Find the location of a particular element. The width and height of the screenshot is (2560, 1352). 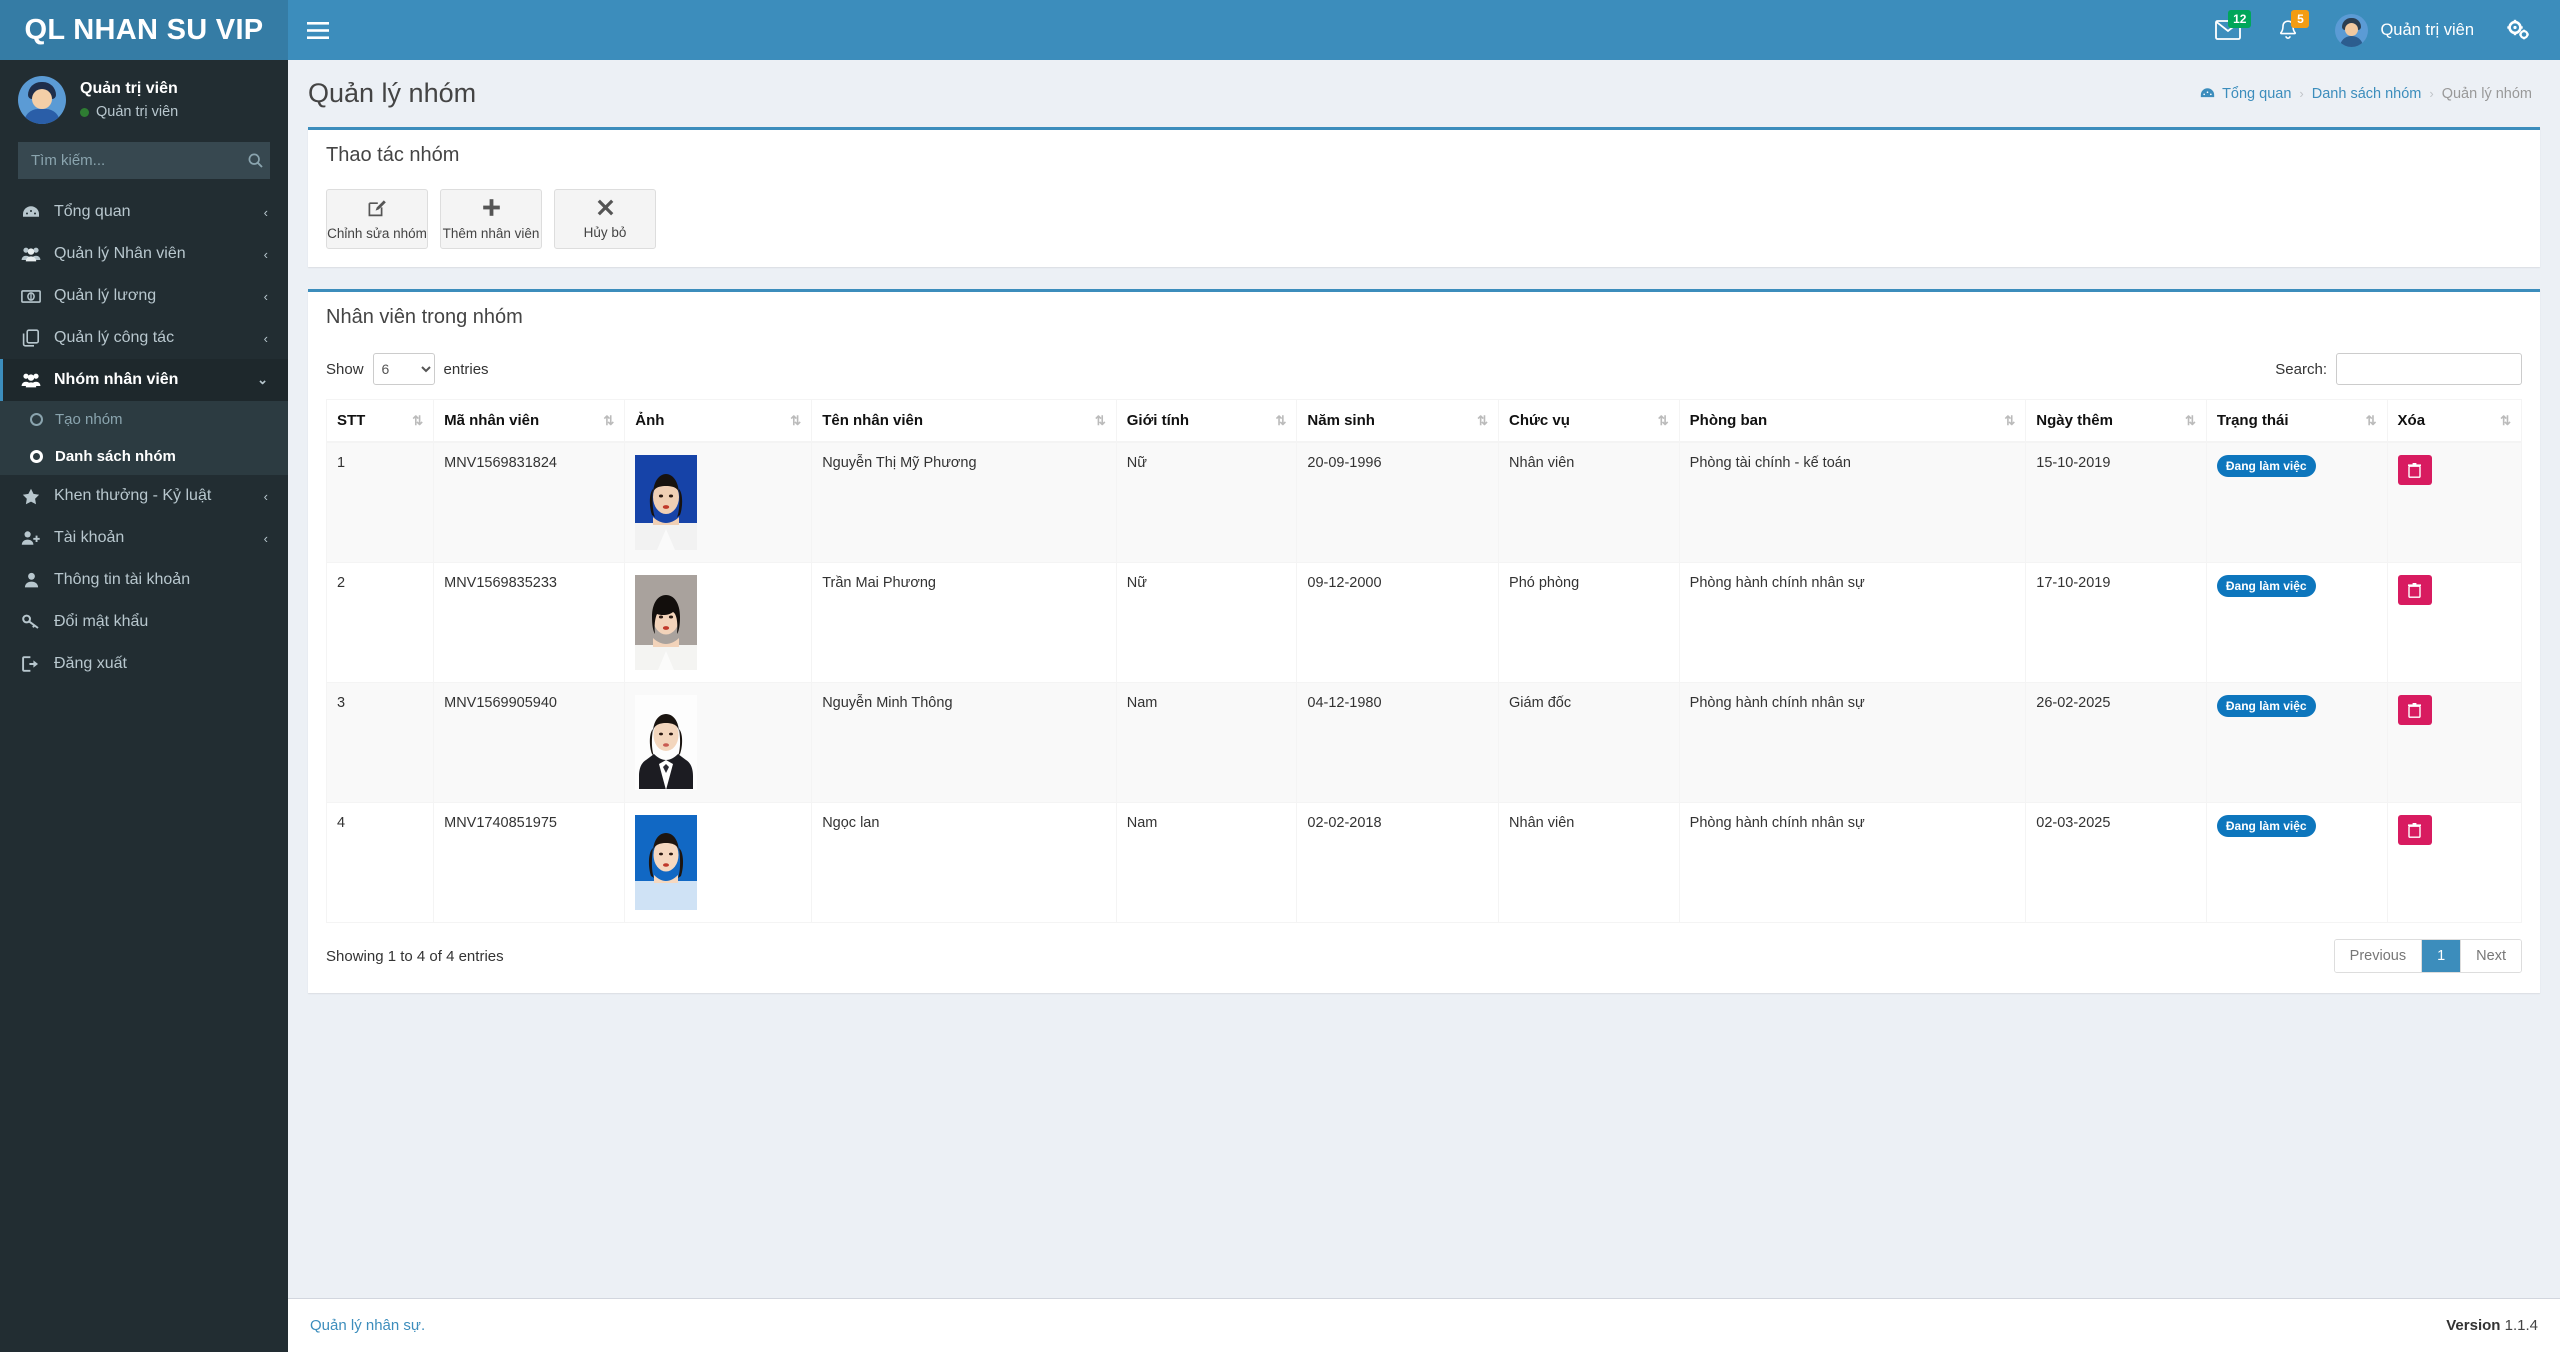

col-header-ten-nhan-vien: Tên nhân viên ⇅ is located at coordinates (964, 421).